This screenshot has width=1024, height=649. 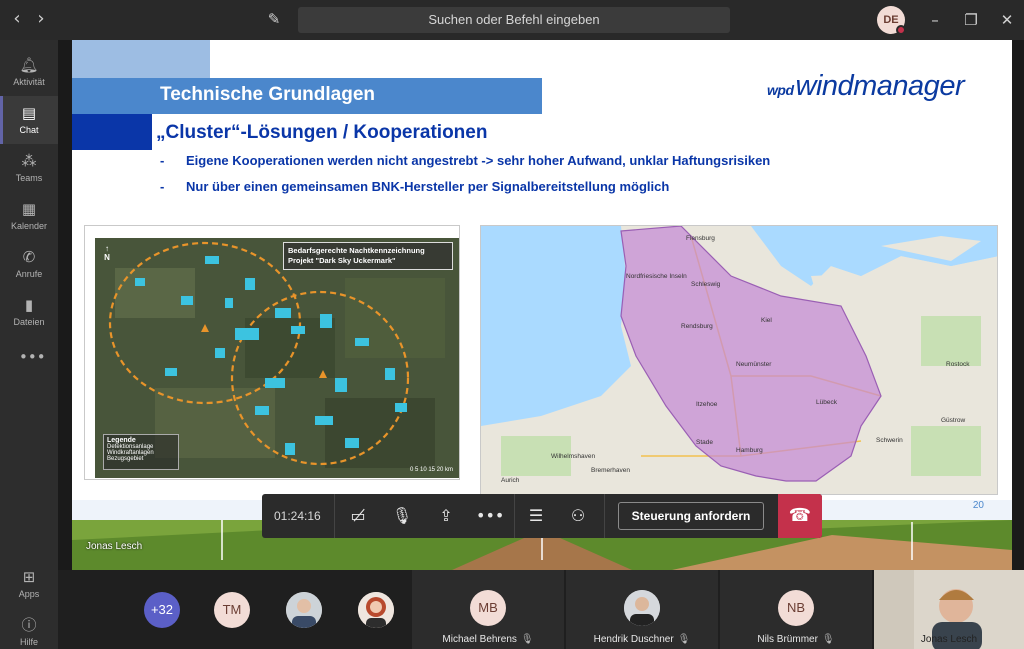 I want to click on compose-icon: ✎, so click(x=274, y=19).